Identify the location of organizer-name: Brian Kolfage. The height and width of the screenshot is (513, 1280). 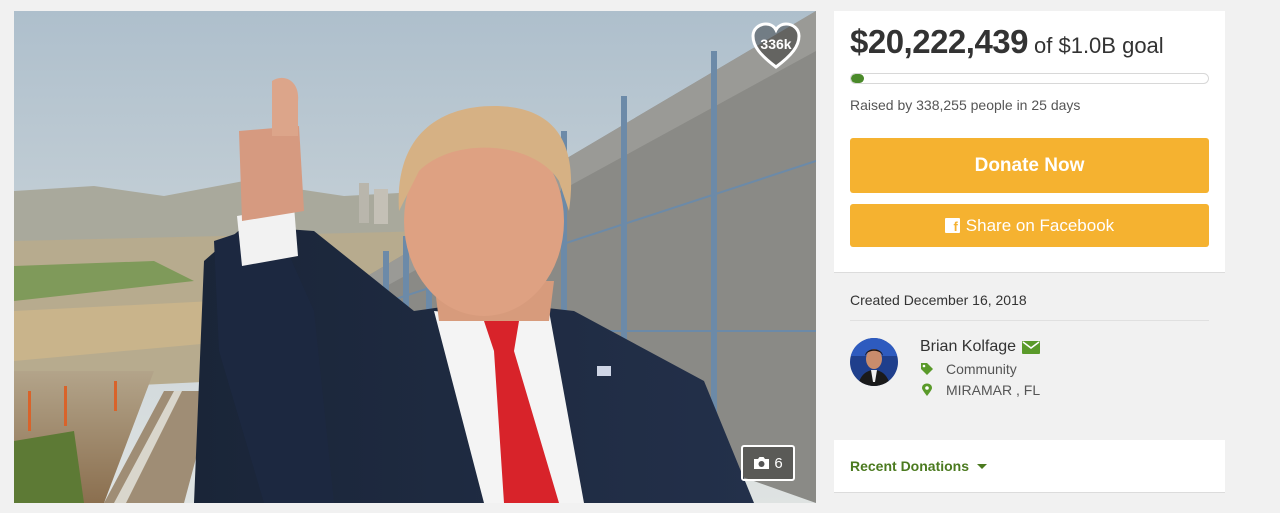
(968, 347).